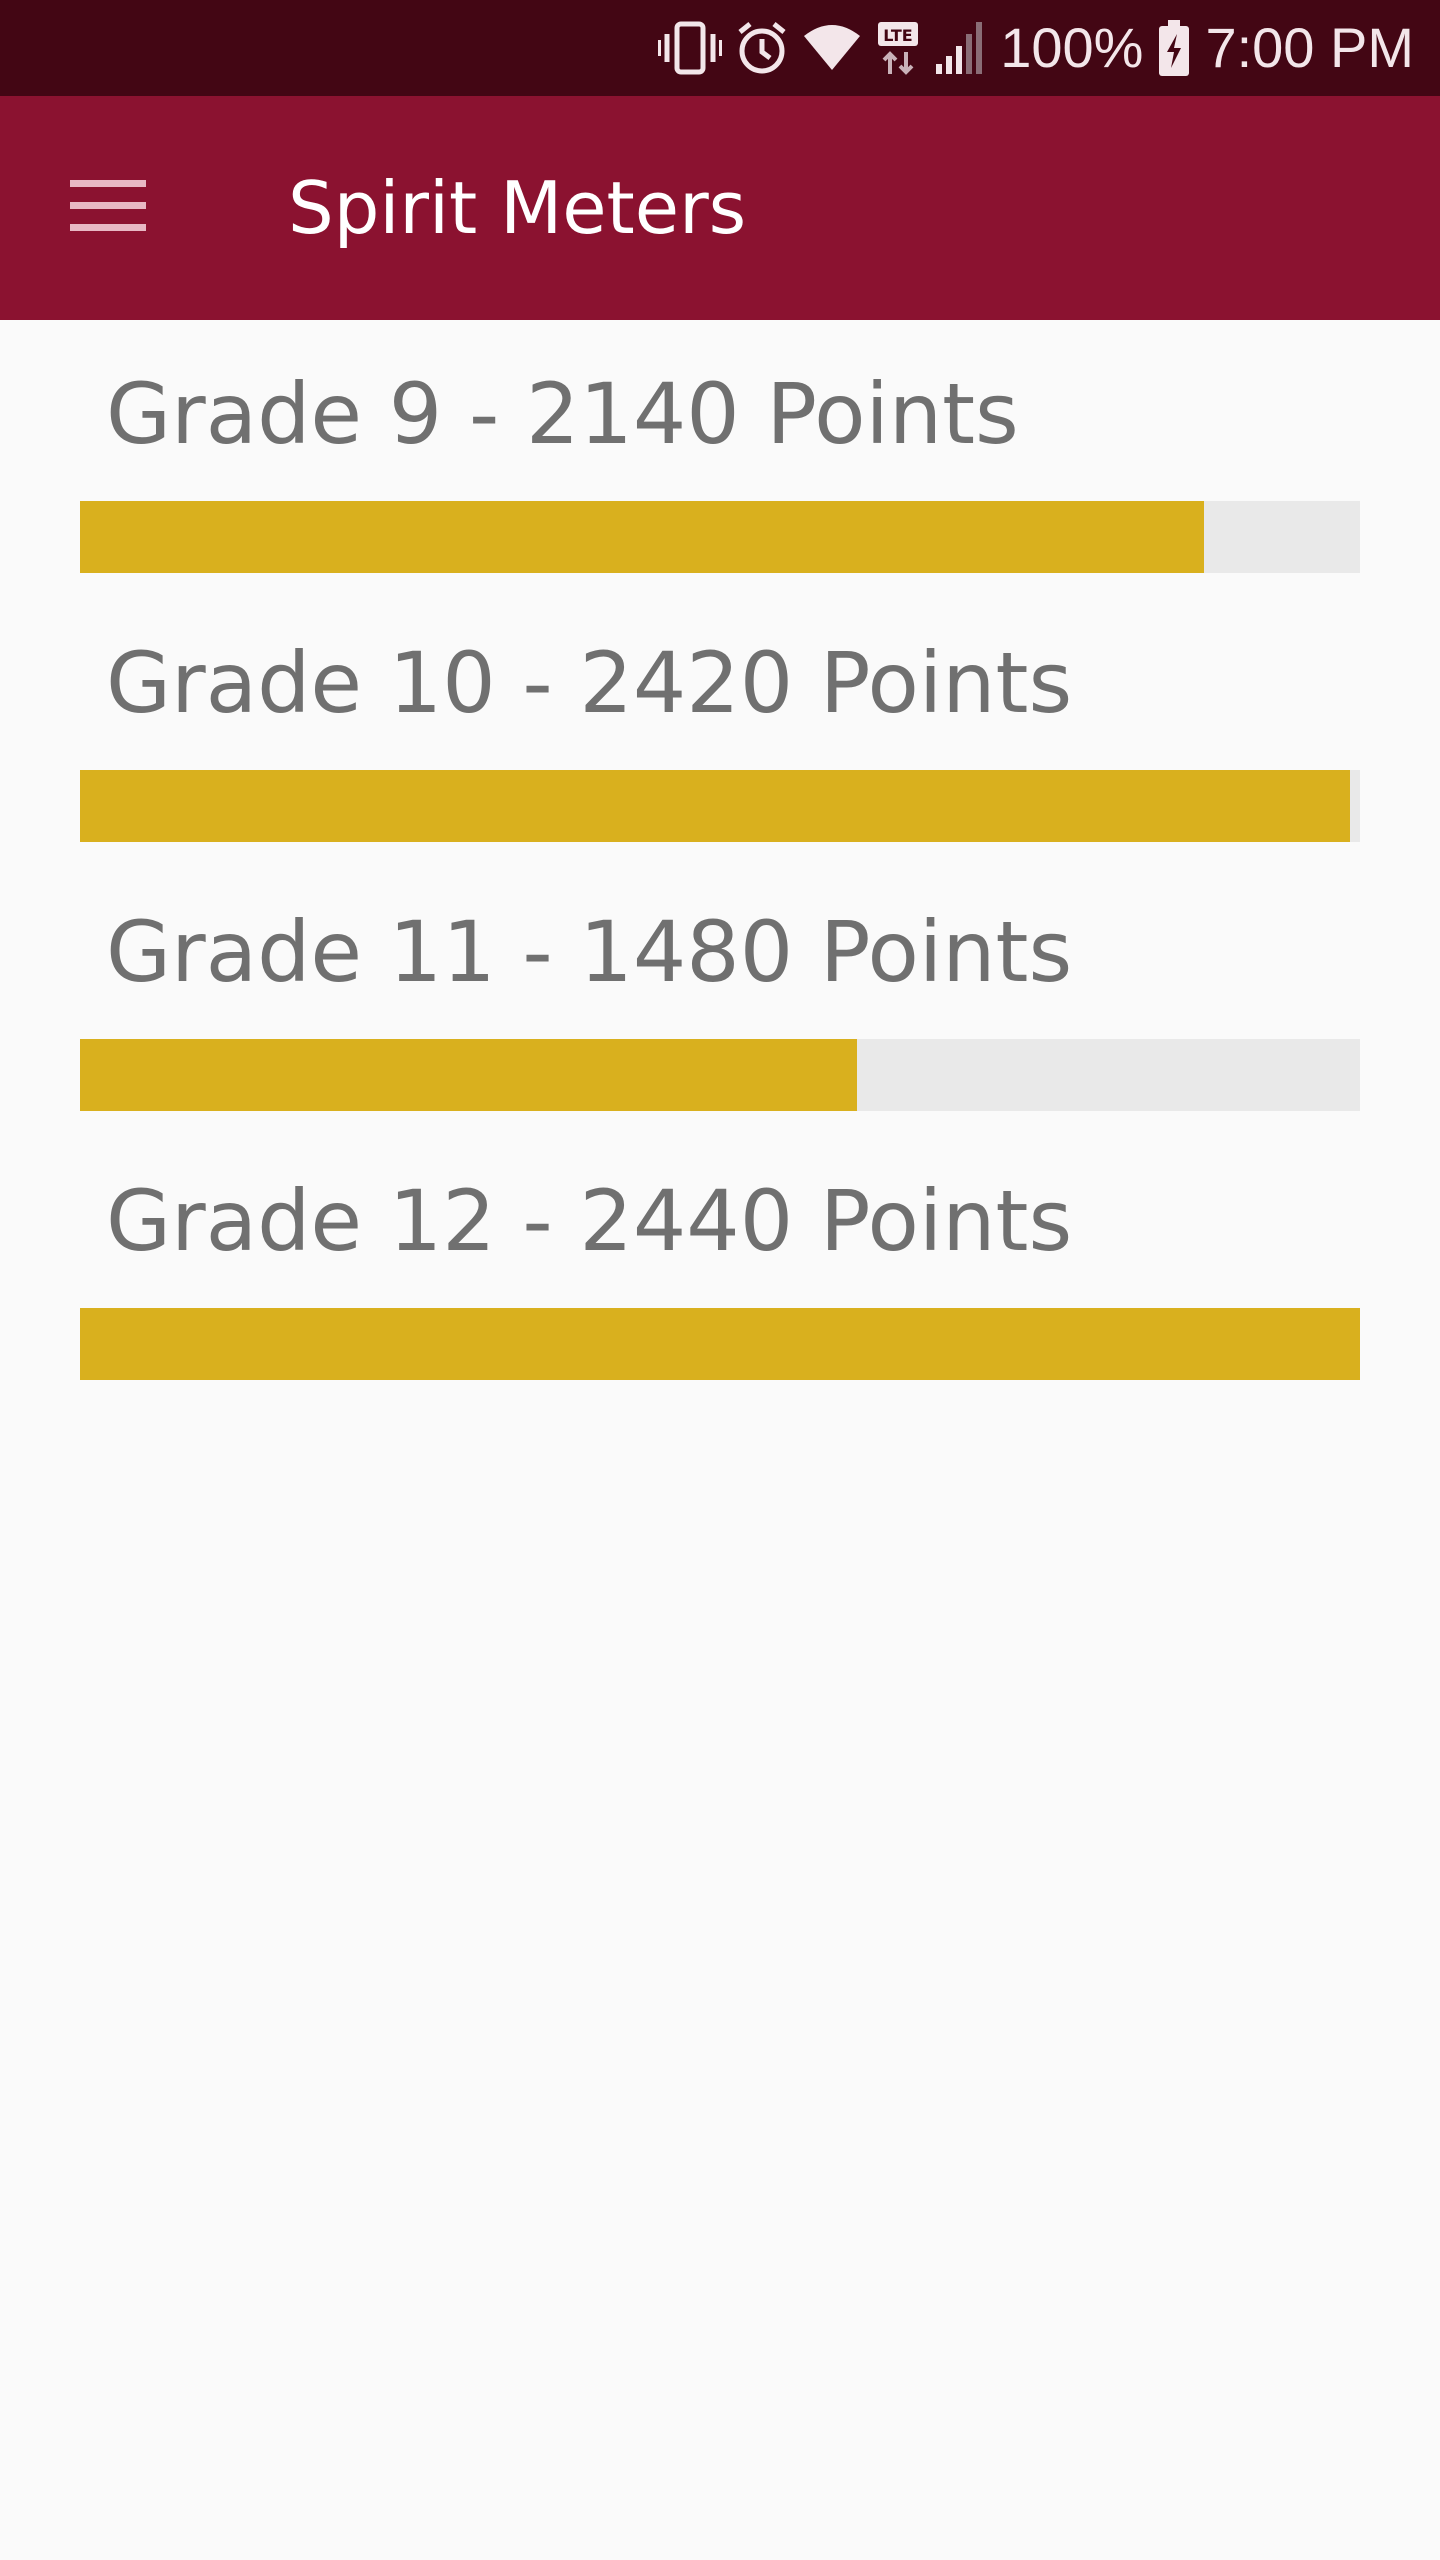  What do you see at coordinates (589, 1221) in the screenshot?
I see `meter-label: Grade 12 - 2440 Points` at bounding box center [589, 1221].